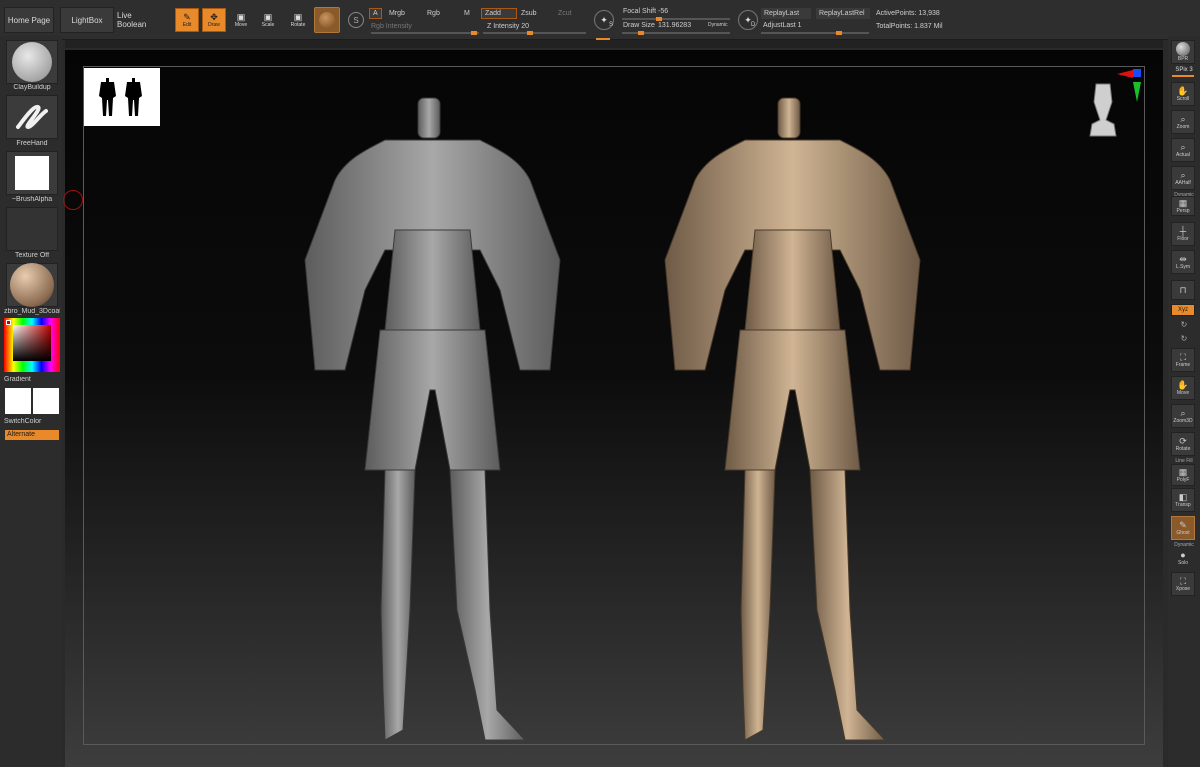  What do you see at coordinates (614, 44) in the screenshot?
I see `canvas-top-strip` at bounding box center [614, 44].